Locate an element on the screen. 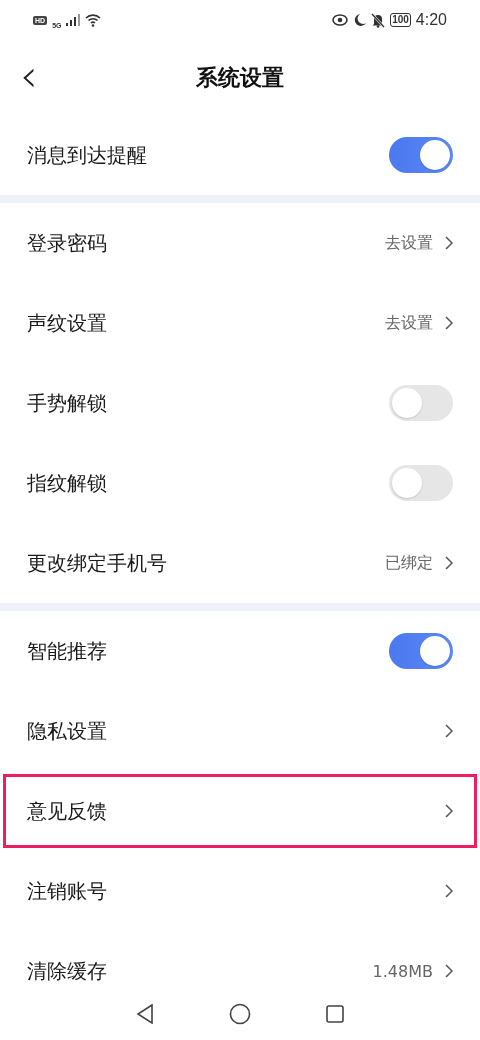  setting-row: 消息到达提醒 is located at coordinates (240, 155).